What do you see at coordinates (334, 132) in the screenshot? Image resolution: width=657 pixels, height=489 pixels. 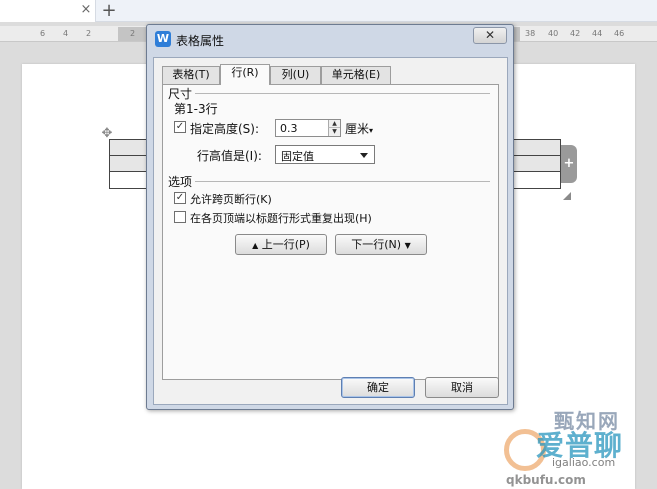 I see `spin-down-icon: ▼` at bounding box center [334, 132].